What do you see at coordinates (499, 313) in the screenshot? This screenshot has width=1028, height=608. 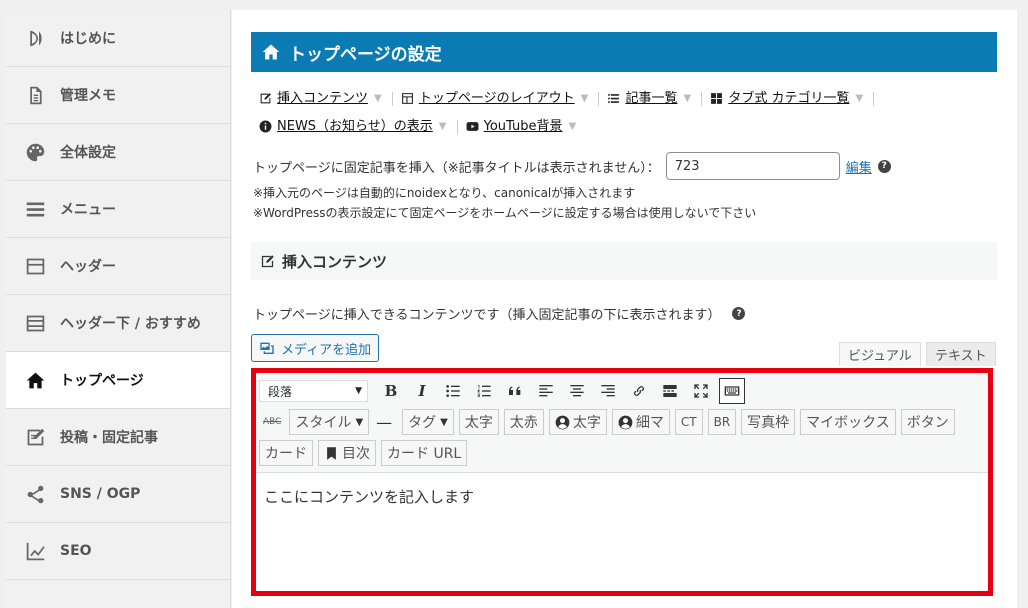 I see `section-description: トップページに挿入できるコンテンツです（挿入固定記事の下に表示されます） ?` at bounding box center [499, 313].